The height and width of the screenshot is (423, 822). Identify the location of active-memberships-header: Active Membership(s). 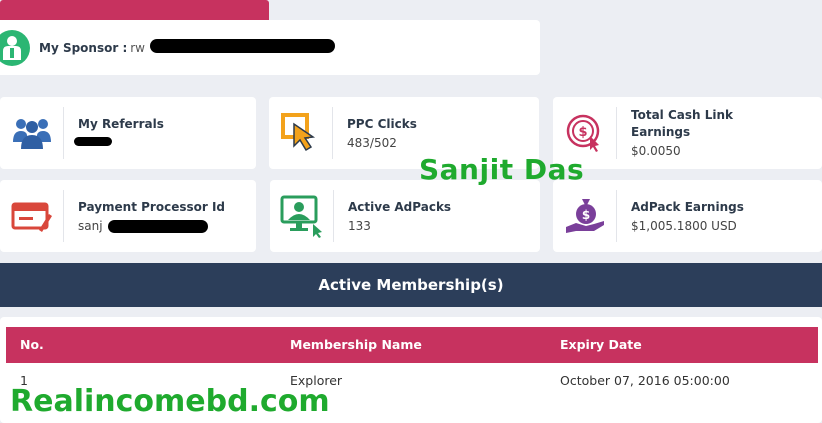
(411, 285).